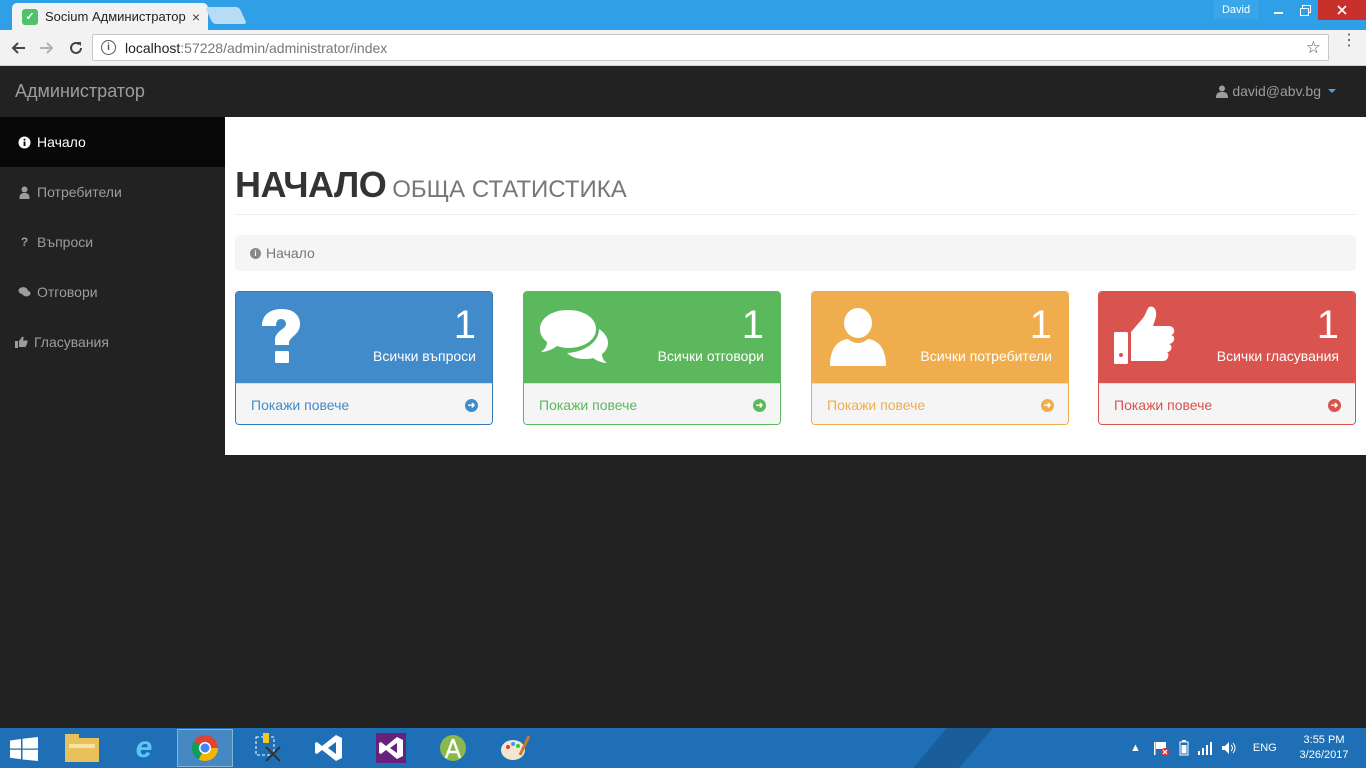 Image resolution: width=1366 pixels, height=768 pixels. I want to click on windows-start-icon, so click(24, 749).